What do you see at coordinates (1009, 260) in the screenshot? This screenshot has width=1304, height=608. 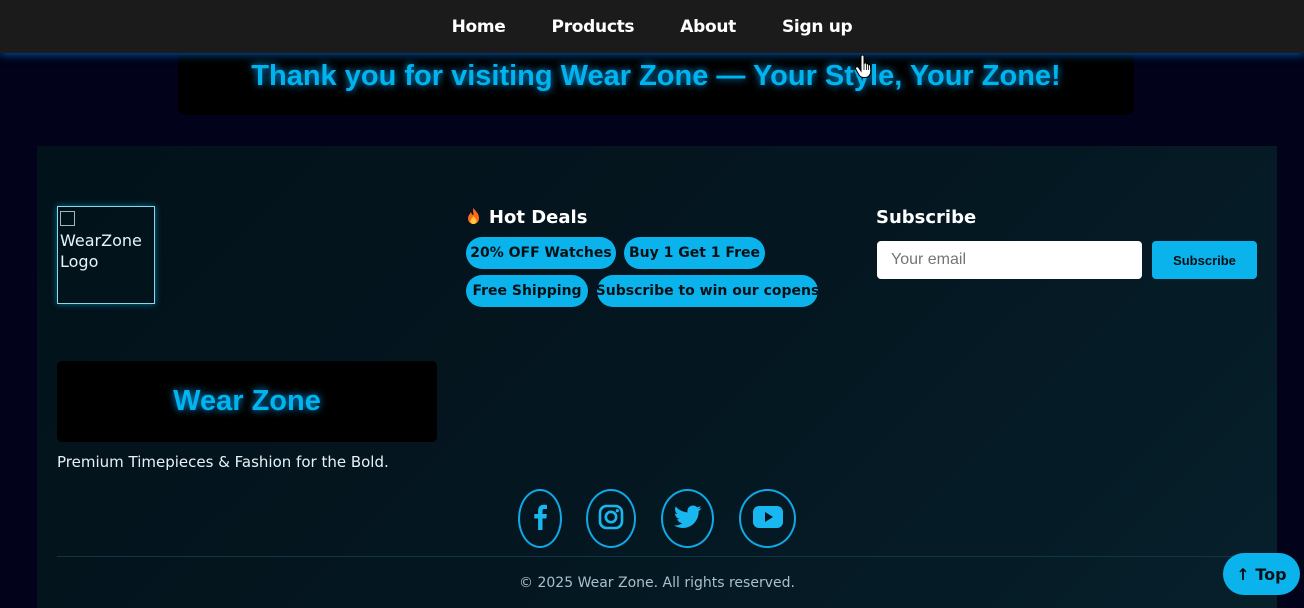 I see `email-input` at bounding box center [1009, 260].